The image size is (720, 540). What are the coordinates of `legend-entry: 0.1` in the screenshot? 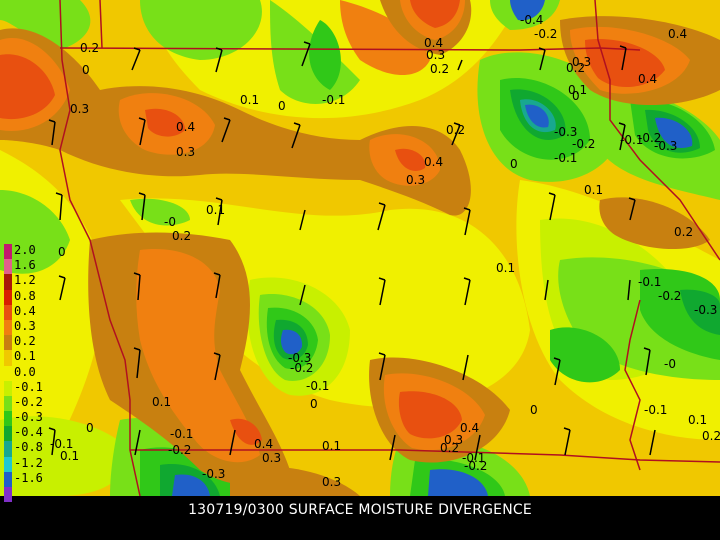 It's located at (27, 357).